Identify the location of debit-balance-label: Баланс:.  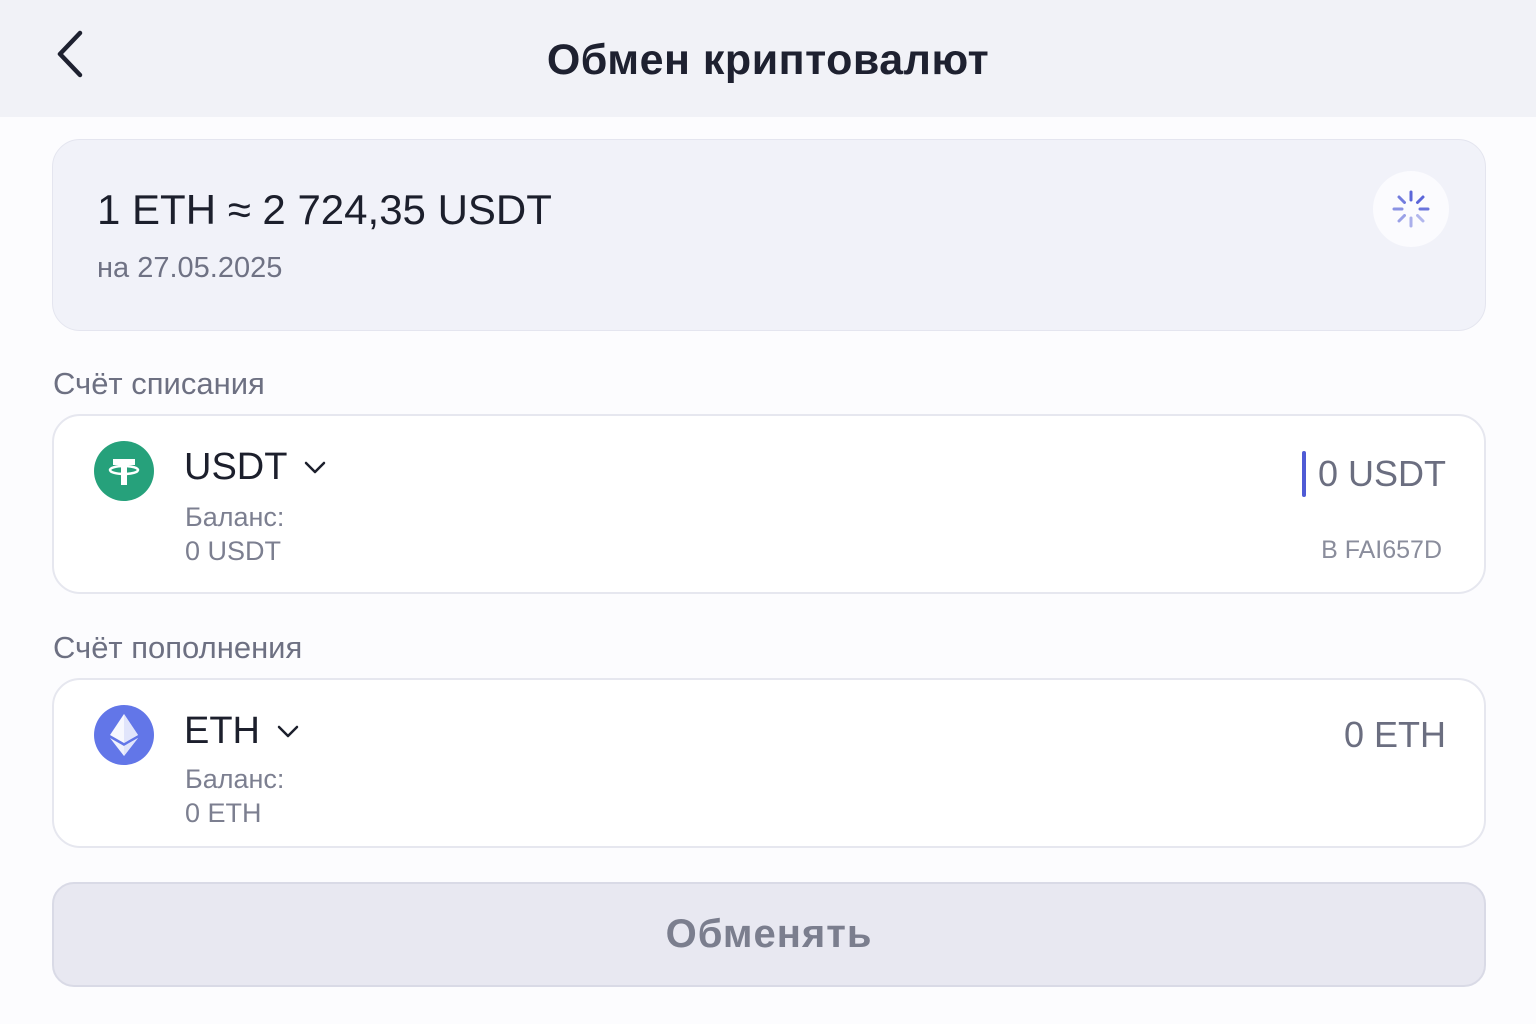
(235, 517).